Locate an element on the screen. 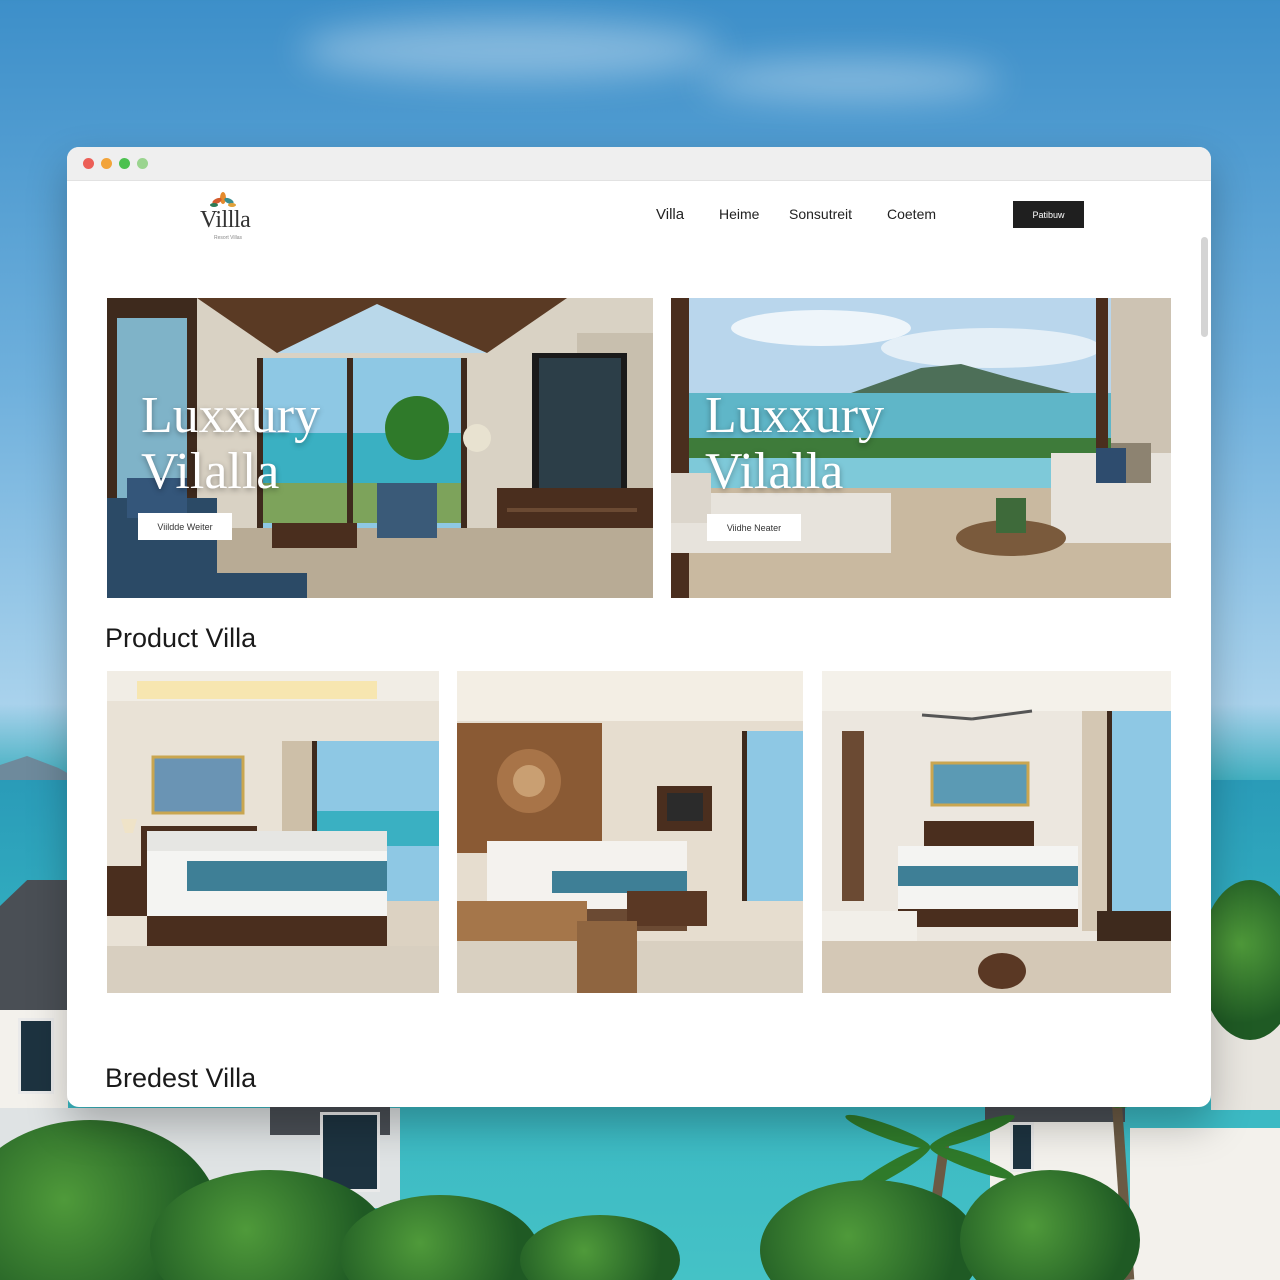 The width and height of the screenshot is (1280, 1280). logo-wordmark: Villla is located at coordinates (225, 220).